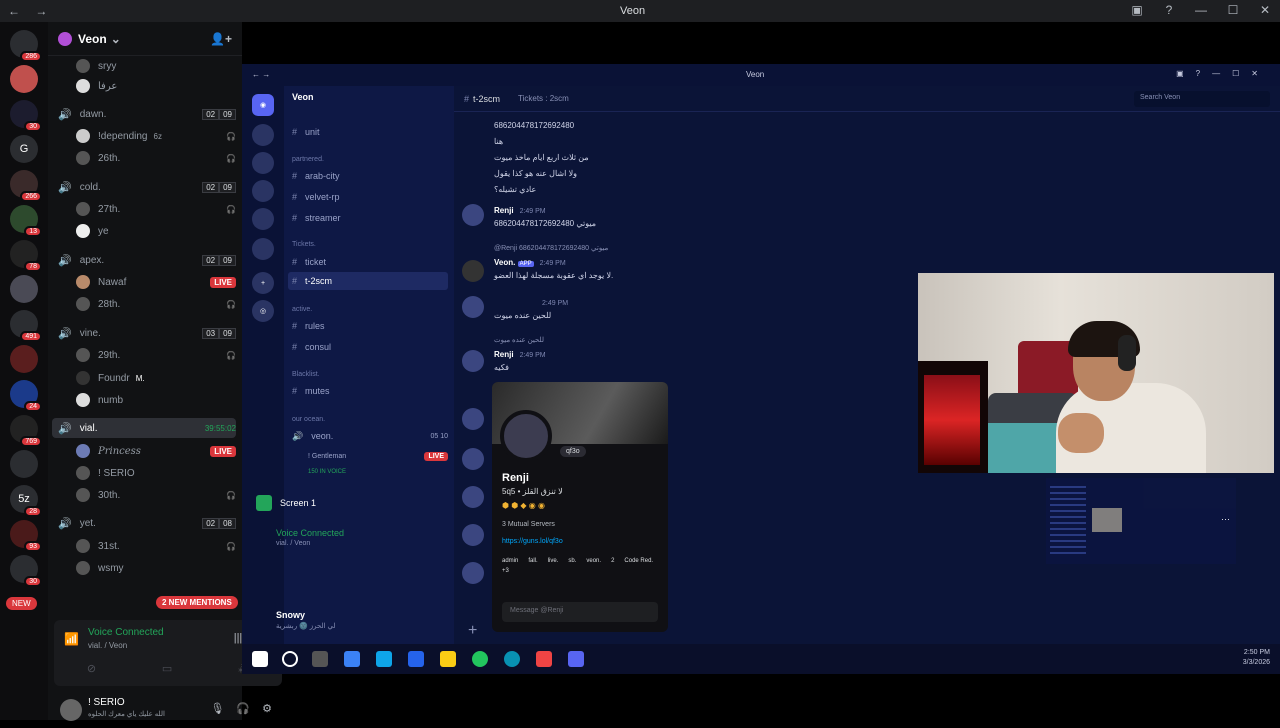 The width and height of the screenshot is (1280, 728). Describe the element at coordinates (26, 256) in the screenshot. I see `guild-icon: 78` at that location.